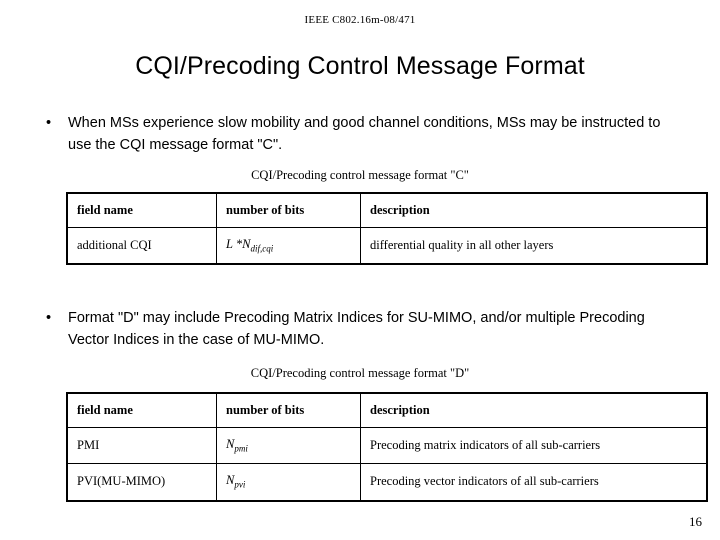  I want to click on bits-subscript: dif,cqi, so click(262, 248).